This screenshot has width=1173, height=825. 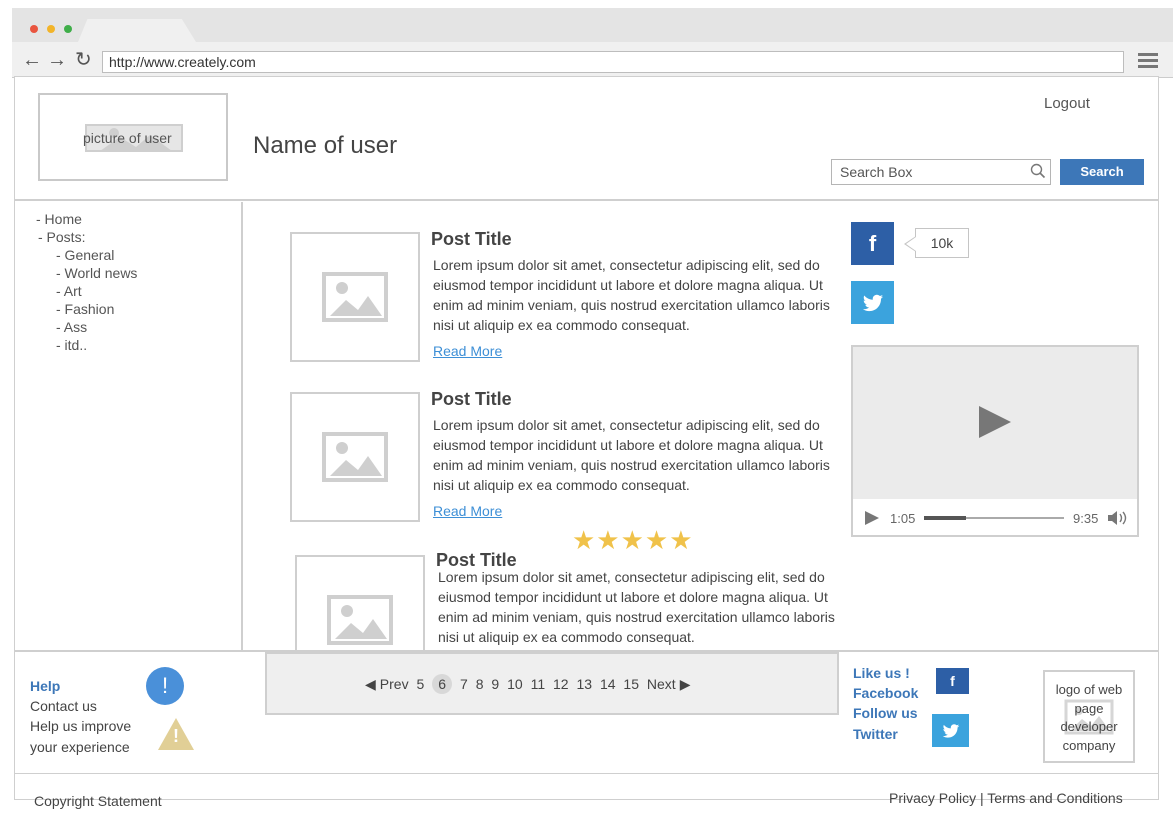 What do you see at coordinates (608, 684) in the screenshot?
I see `page-14: 14` at bounding box center [608, 684].